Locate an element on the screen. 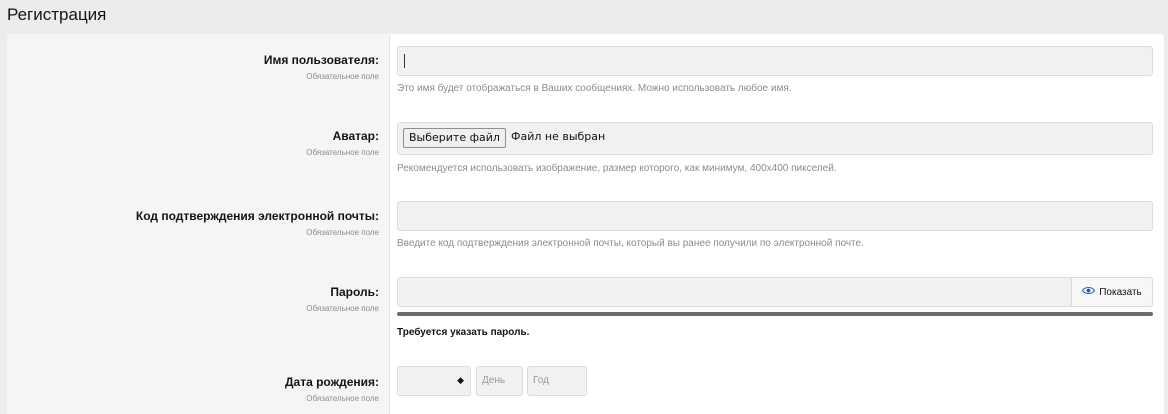 The width and height of the screenshot is (1168, 414). password-required-note: Обязательное поле is located at coordinates (342, 308).